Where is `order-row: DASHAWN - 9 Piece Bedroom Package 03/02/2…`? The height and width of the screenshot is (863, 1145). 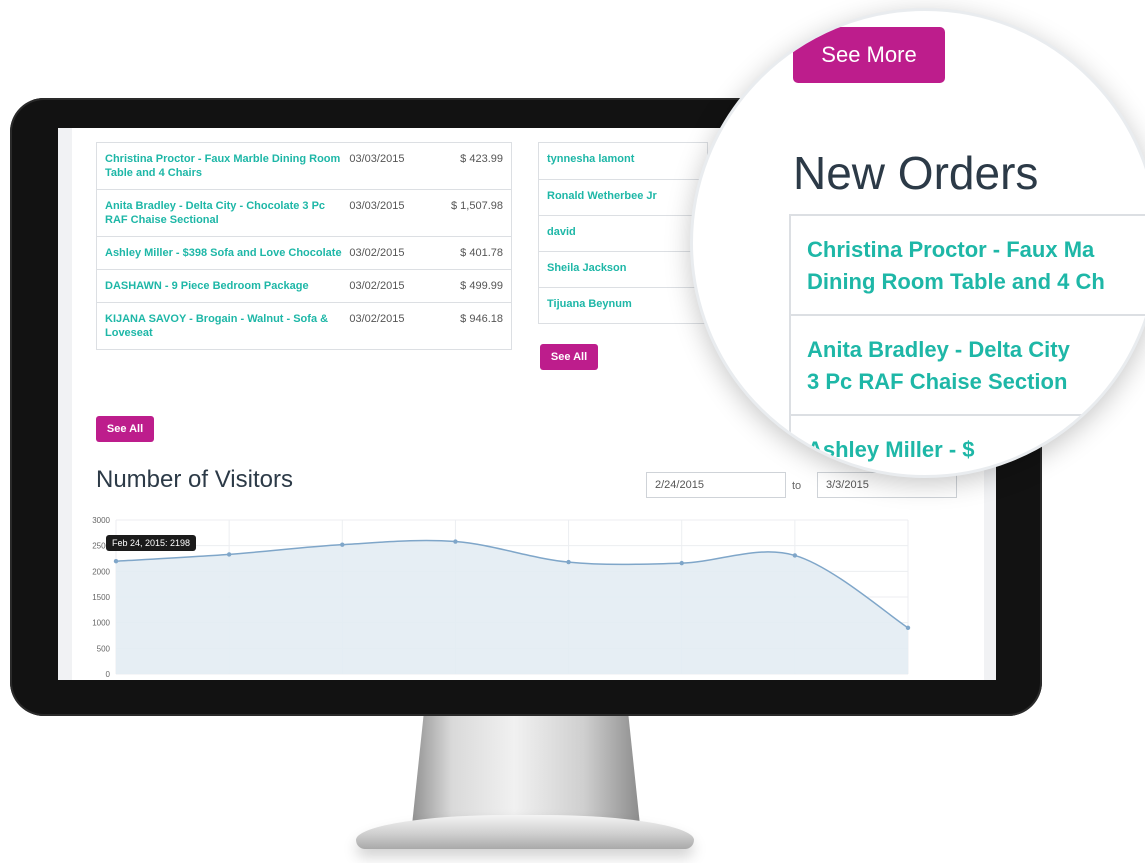 order-row: DASHAWN - 9 Piece Bedroom Package 03/02/2… is located at coordinates (304, 285).